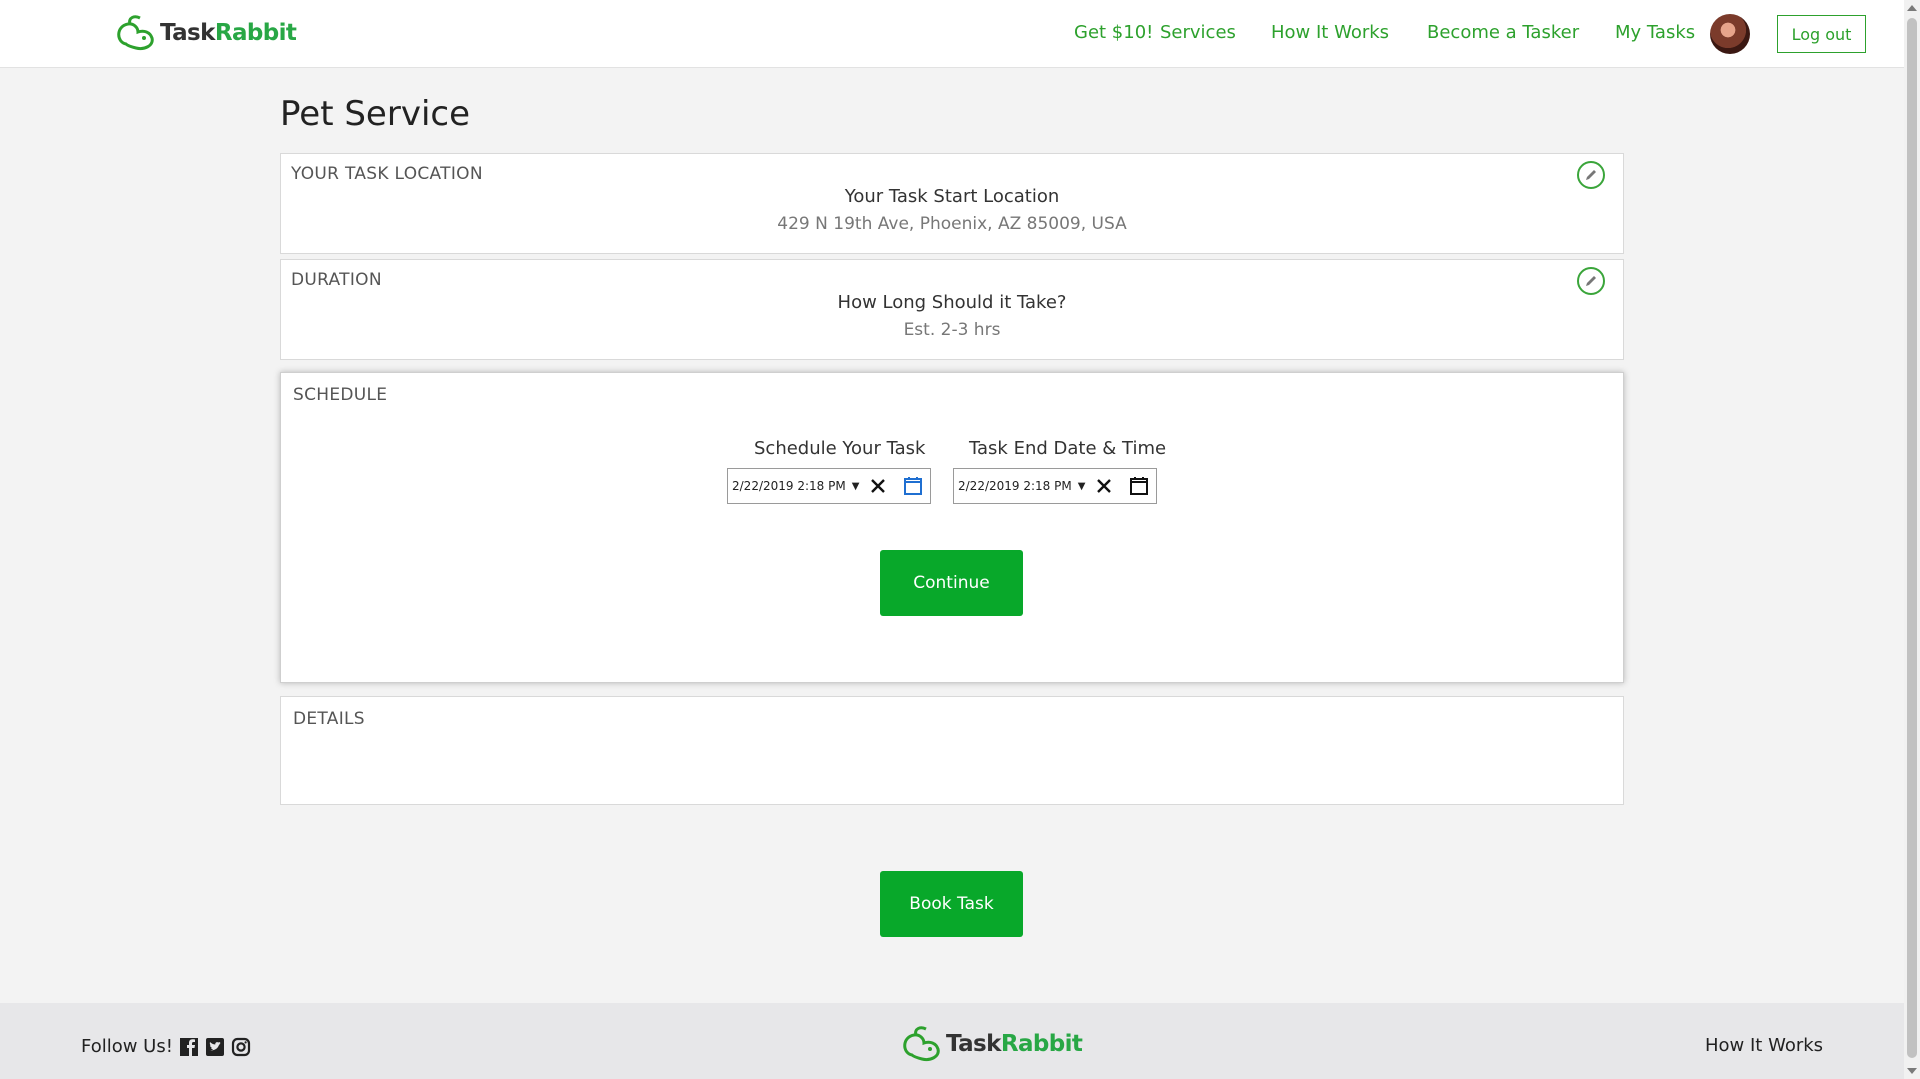 This screenshot has width=1920, height=1079. I want to click on duration-estimate: Est. 2-3 hrs, so click(952, 330).